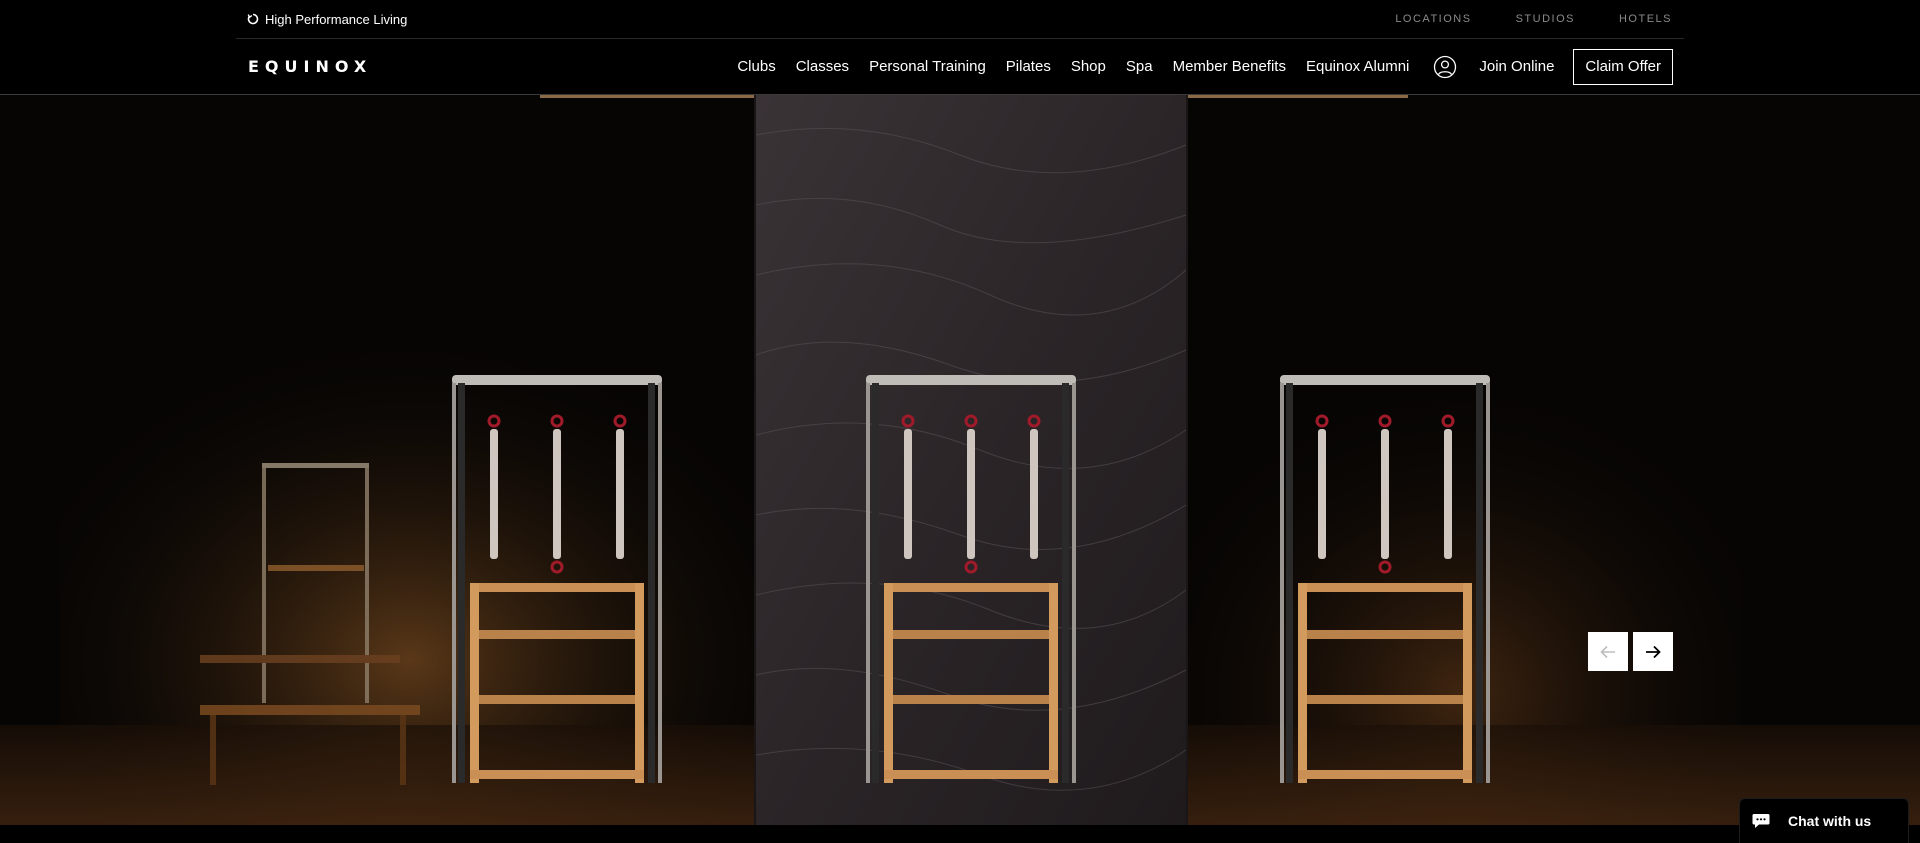  What do you see at coordinates (1516, 66) in the screenshot?
I see `join-online-link: Join Online` at bounding box center [1516, 66].